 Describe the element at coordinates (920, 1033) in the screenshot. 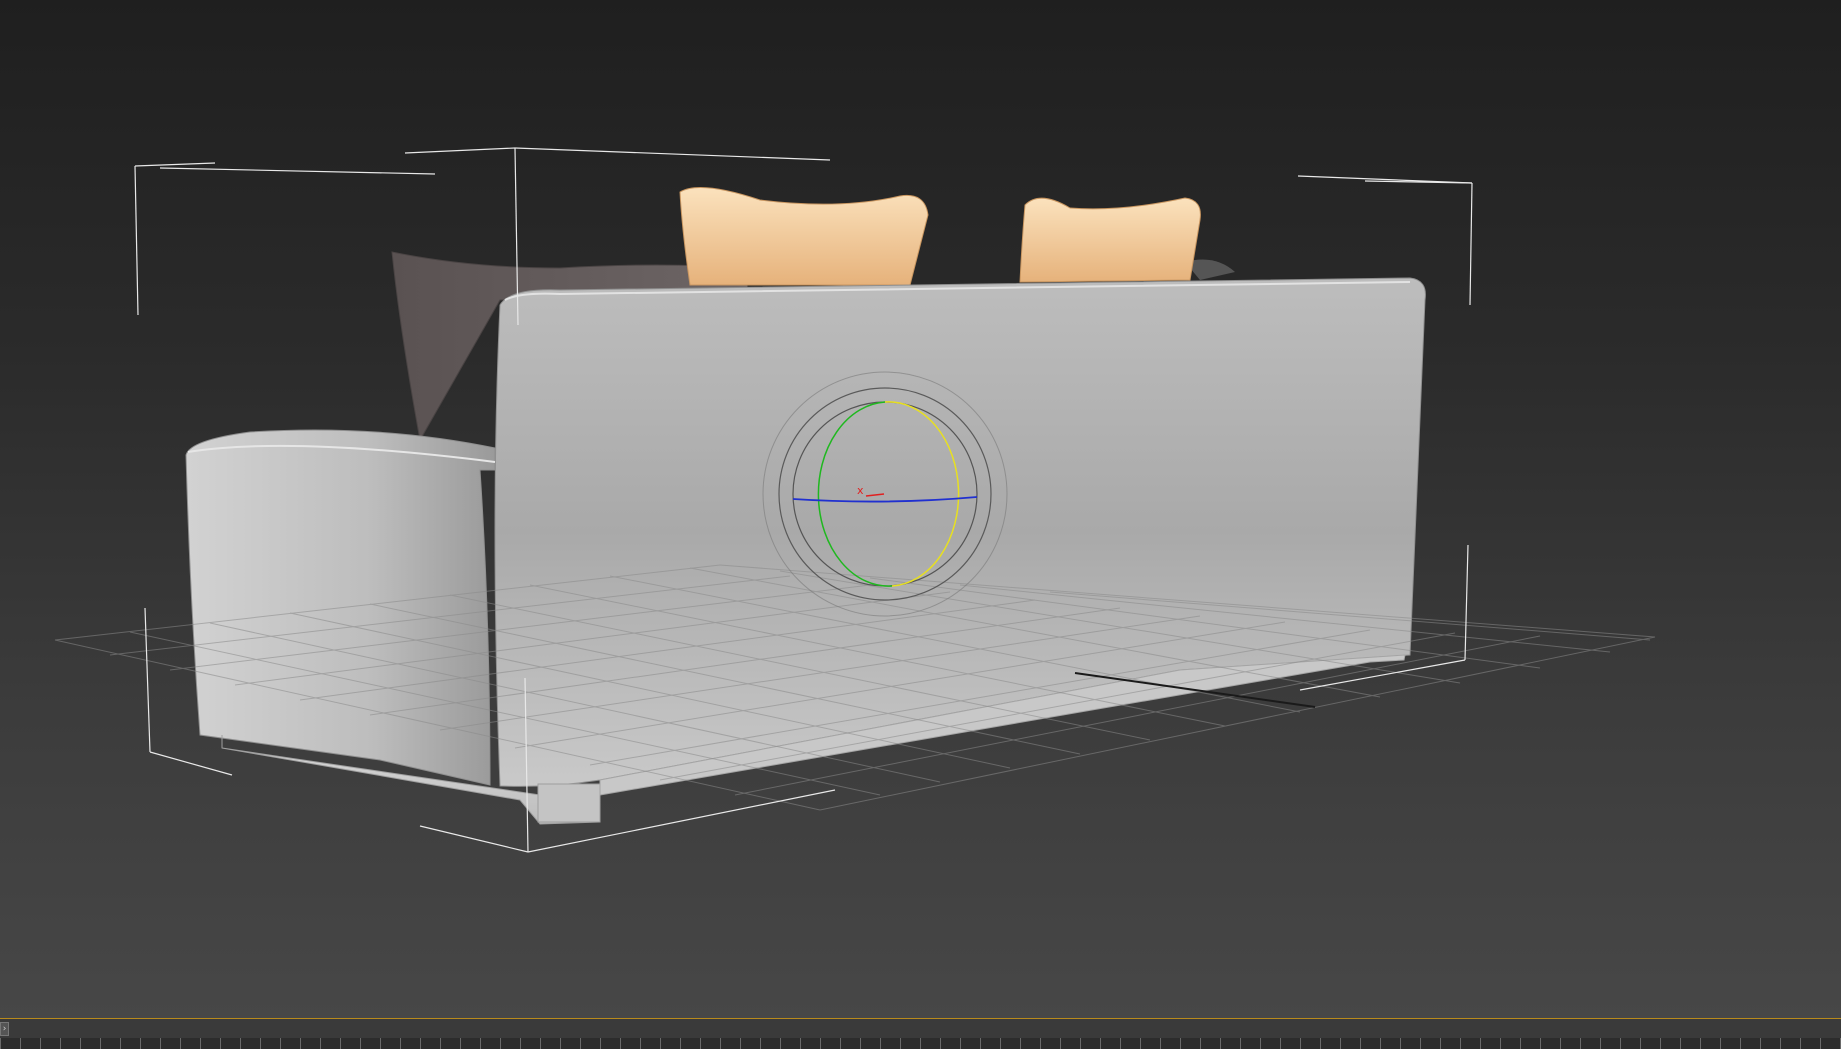

I see `timeline-bar: ›` at that location.